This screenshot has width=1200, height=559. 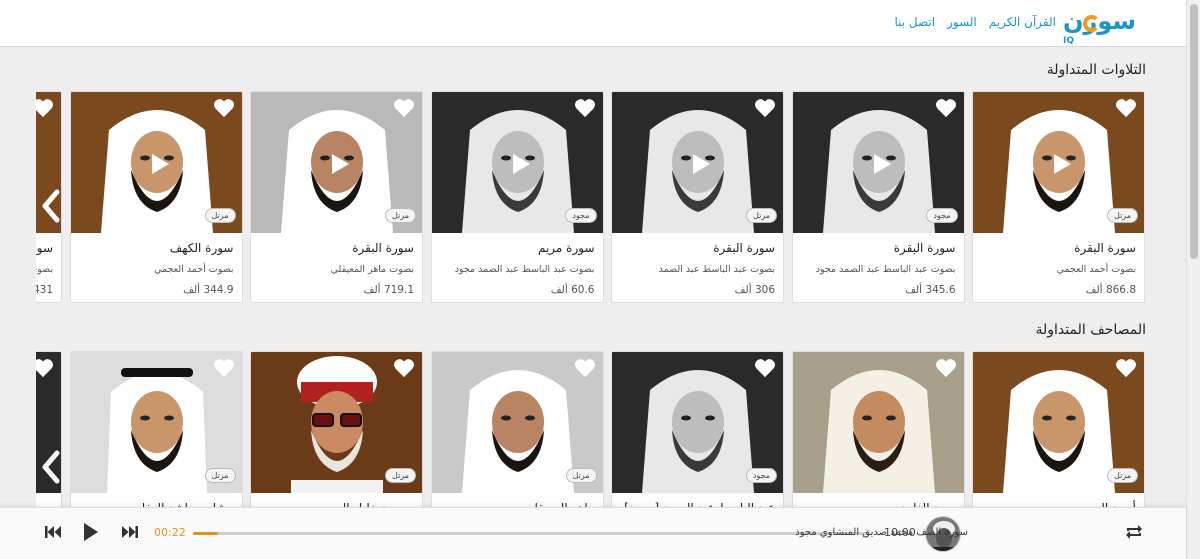 What do you see at coordinates (388, 290) in the screenshot?
I see `card-play-count: 719.1 ألف` at bounding box center [388, 290].